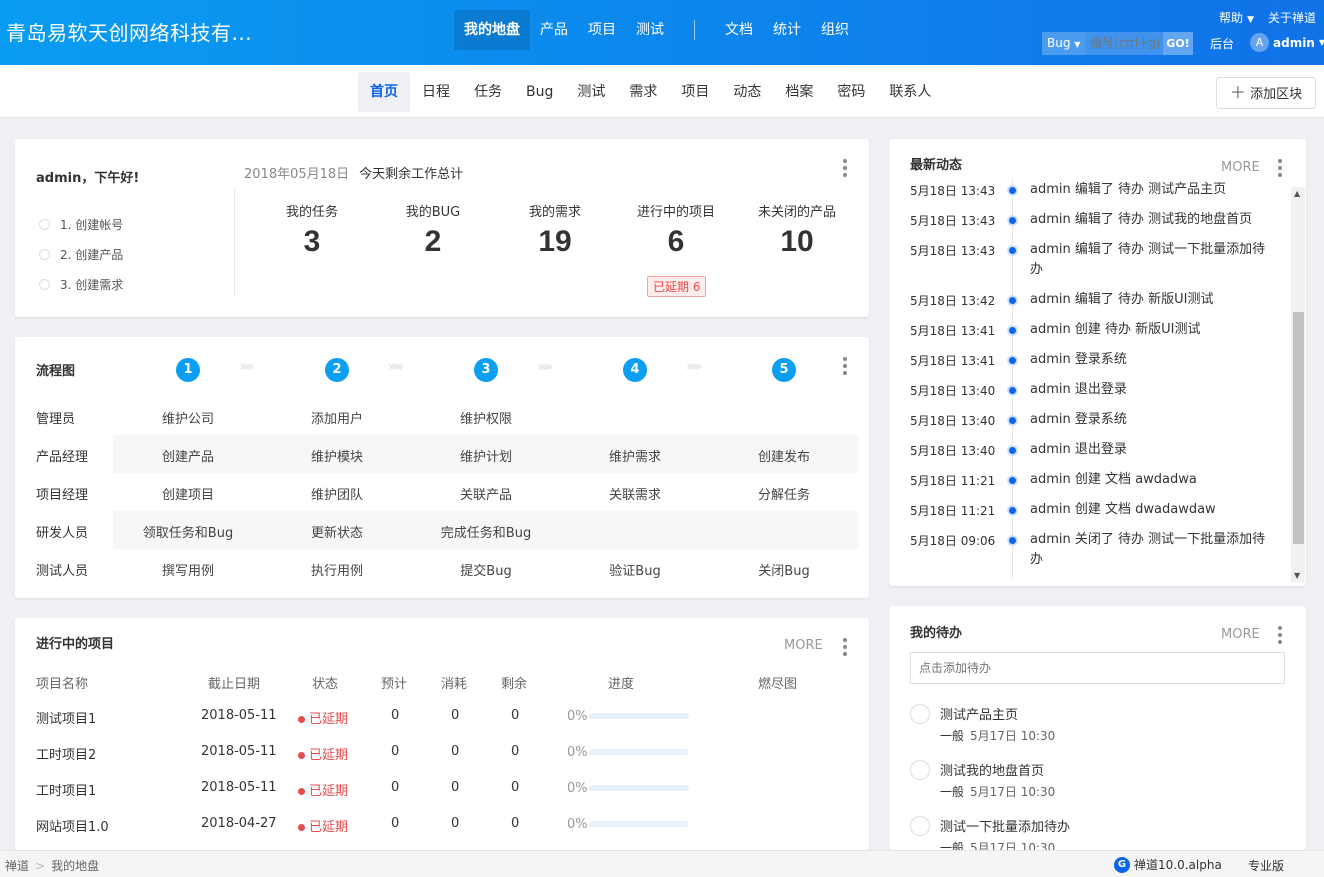  I want to click on onboarding-step: 2. 创建产品, so click(81, 254).